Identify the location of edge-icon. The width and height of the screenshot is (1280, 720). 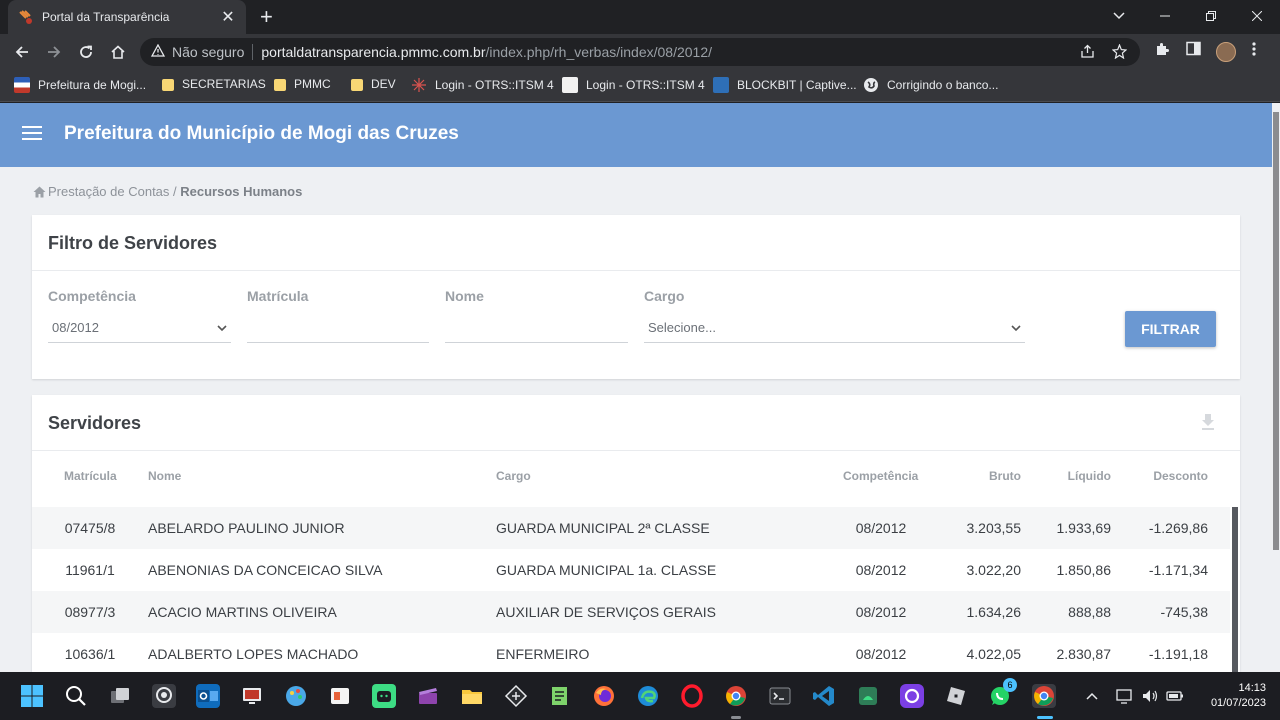
(648, 696).